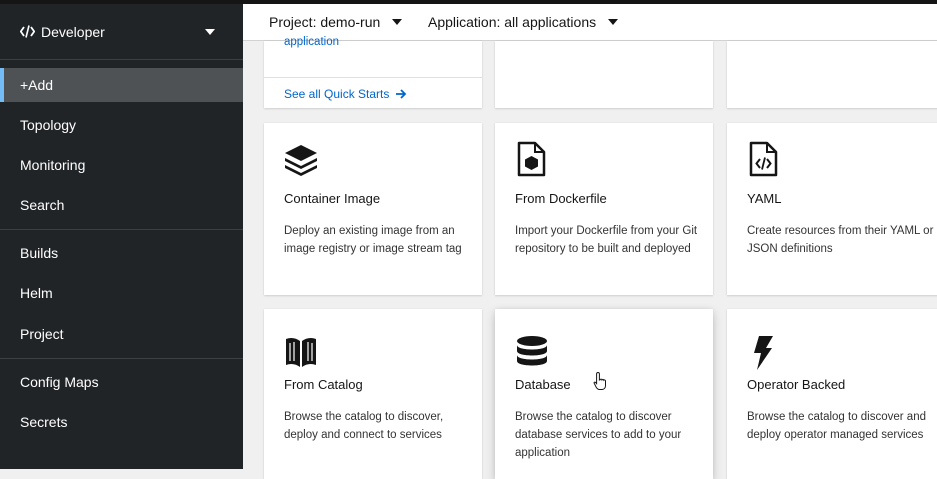  Describe the element at coordinates (37, 85) in the screenshot. I see `sidebar-item-label: +Add` at that location.